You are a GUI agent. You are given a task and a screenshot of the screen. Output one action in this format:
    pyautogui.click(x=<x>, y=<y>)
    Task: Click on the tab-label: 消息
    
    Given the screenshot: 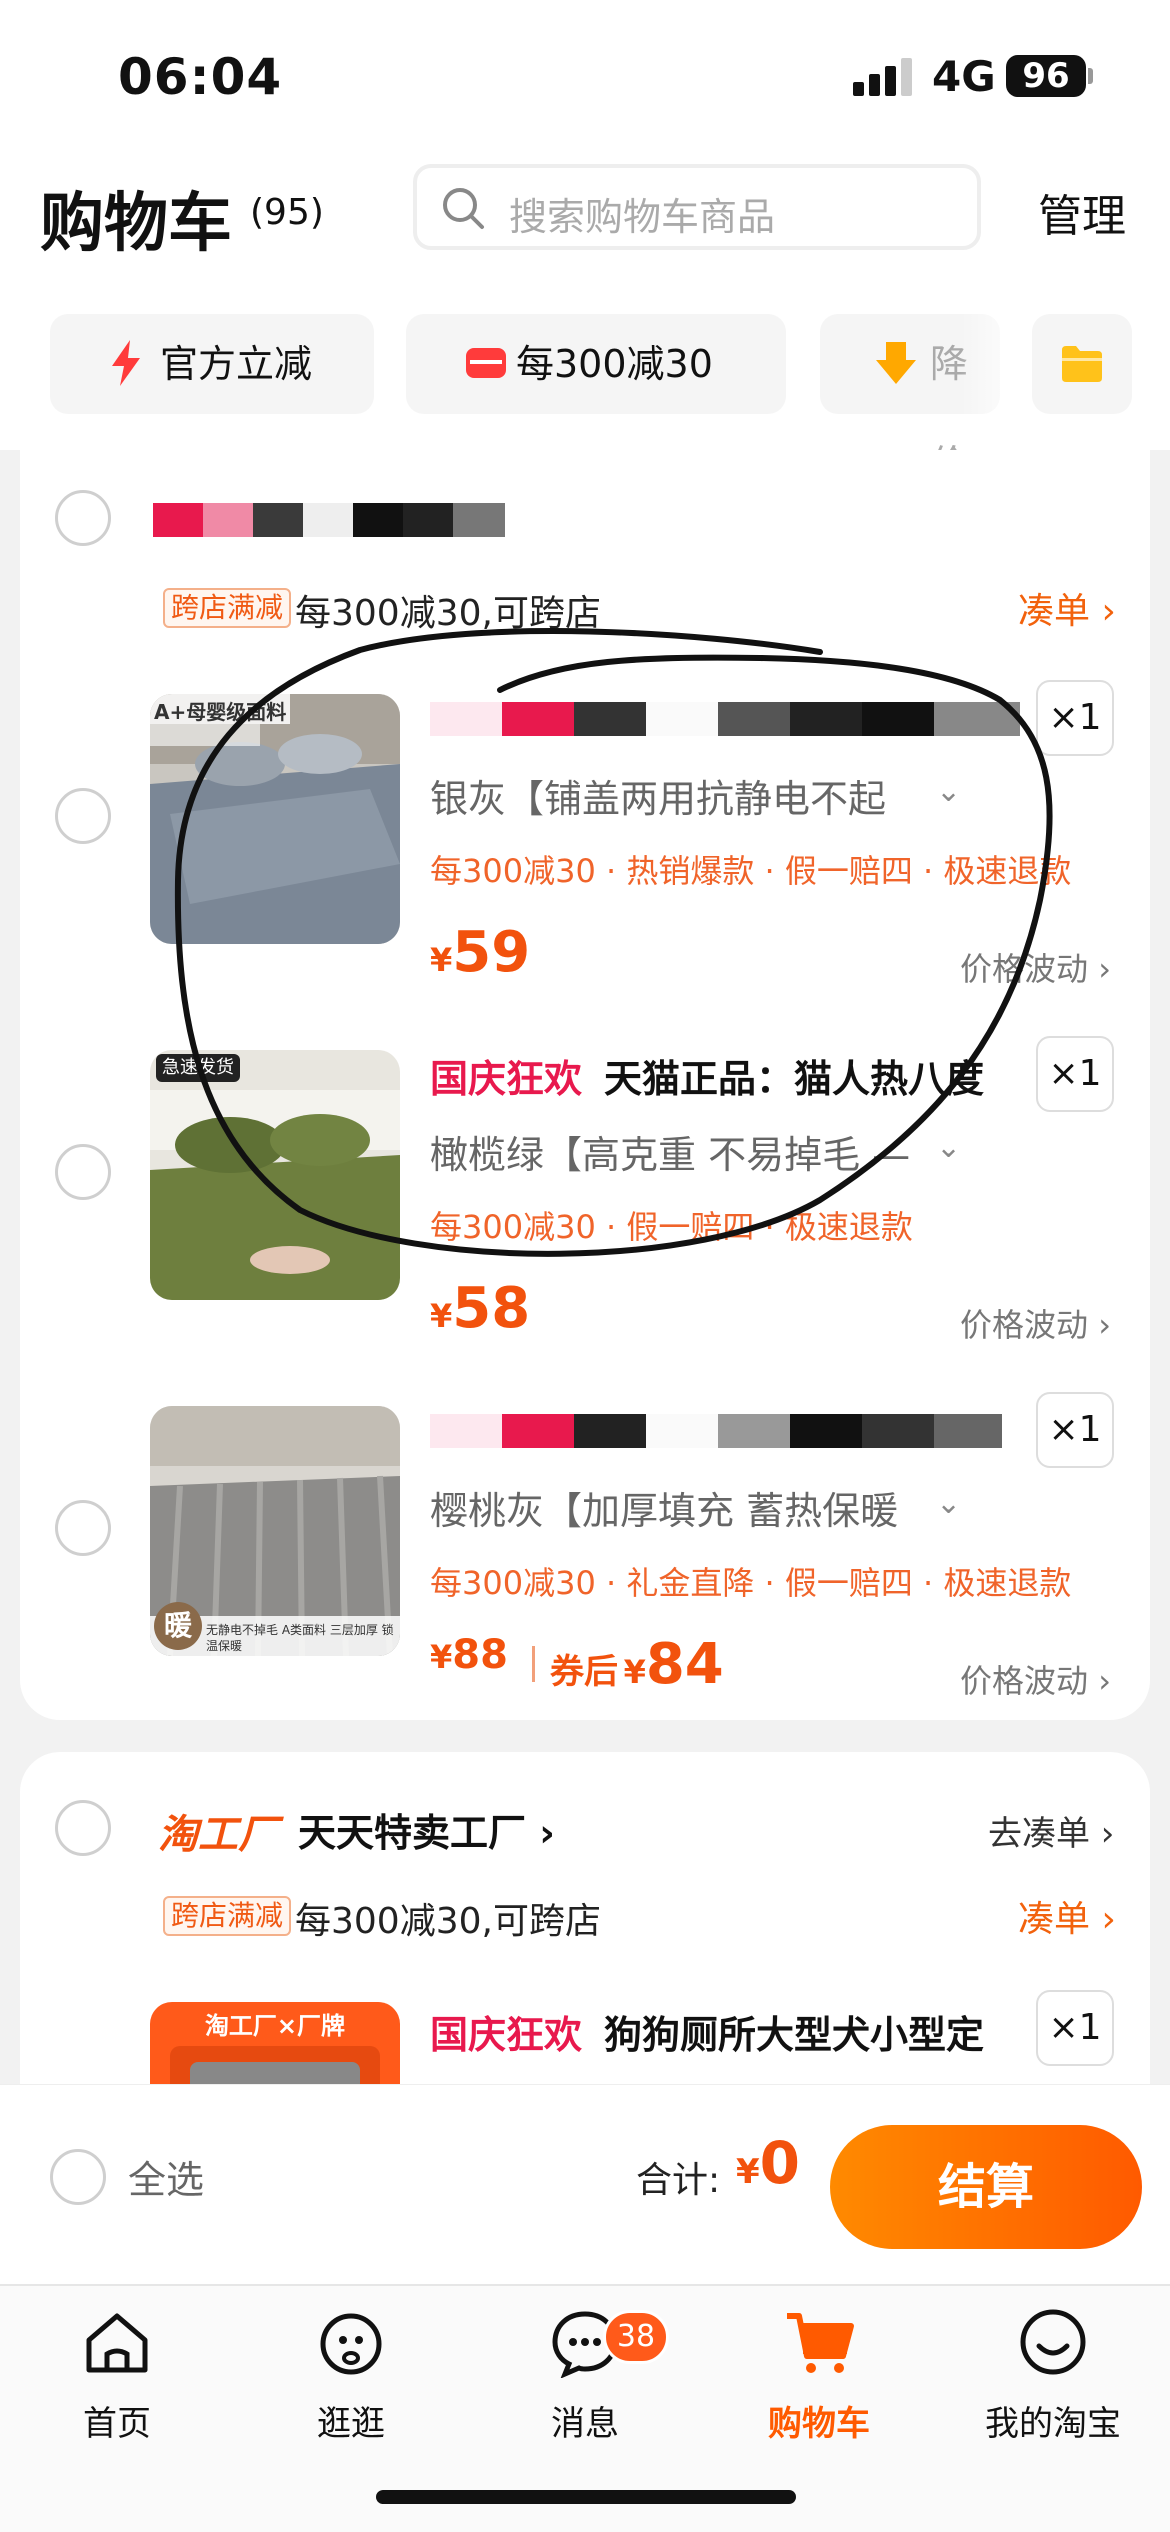 What is the action you would take?
    pyautogui.click(x=585, y=2424)
    